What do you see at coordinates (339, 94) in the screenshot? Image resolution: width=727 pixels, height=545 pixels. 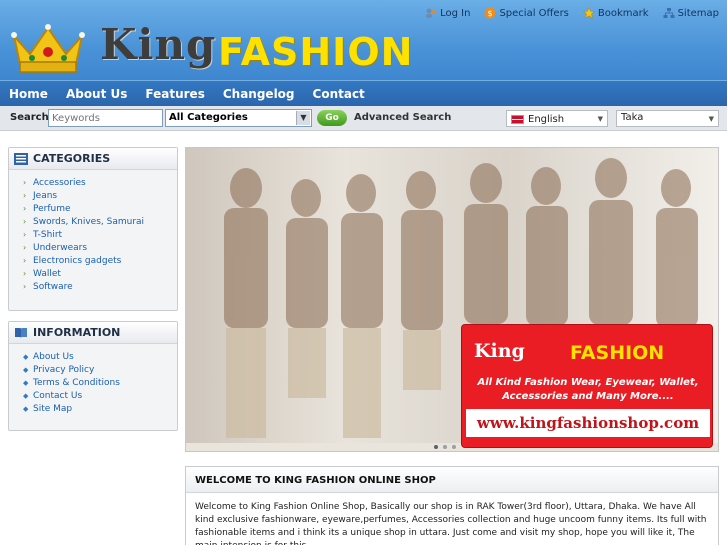 I see `nav-contact: Contact` at bounding box center [339, 94].